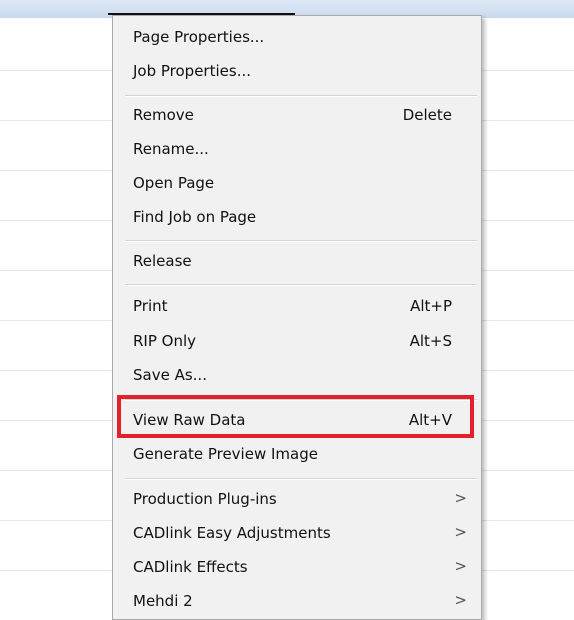 This screenshot has height=620, width=574. Describe the element at coordinates (232, 533) in the screenshot. I see `menu-item-label: CADlink Easy Adjustments` at that location.